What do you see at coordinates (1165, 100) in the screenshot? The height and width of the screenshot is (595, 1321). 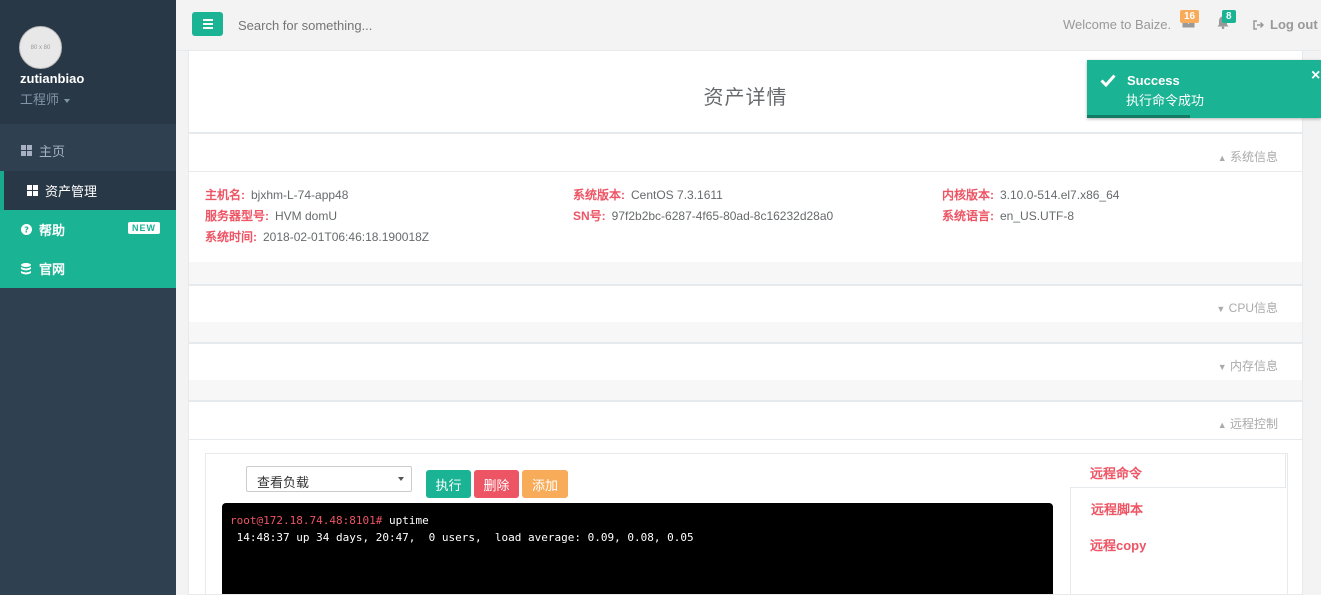 I see `toast-message: 执行命令成功` at bounding box center [1165, 100].